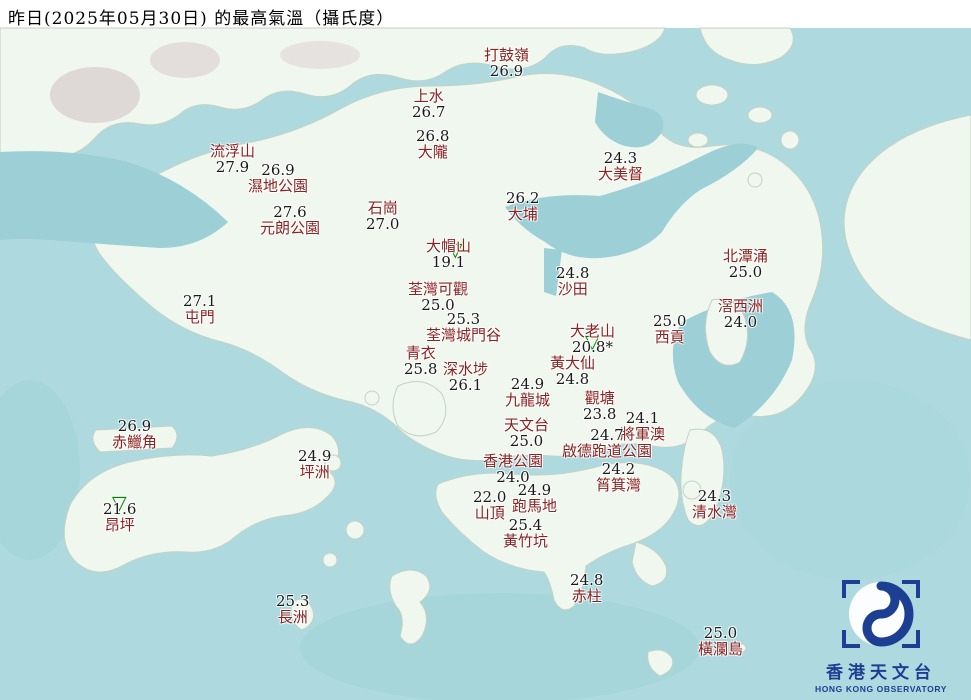  What do you see at coordinates (449, 246) in the screenshot?
I see `station-name: 大帽山` at bounding box center [449, 246].